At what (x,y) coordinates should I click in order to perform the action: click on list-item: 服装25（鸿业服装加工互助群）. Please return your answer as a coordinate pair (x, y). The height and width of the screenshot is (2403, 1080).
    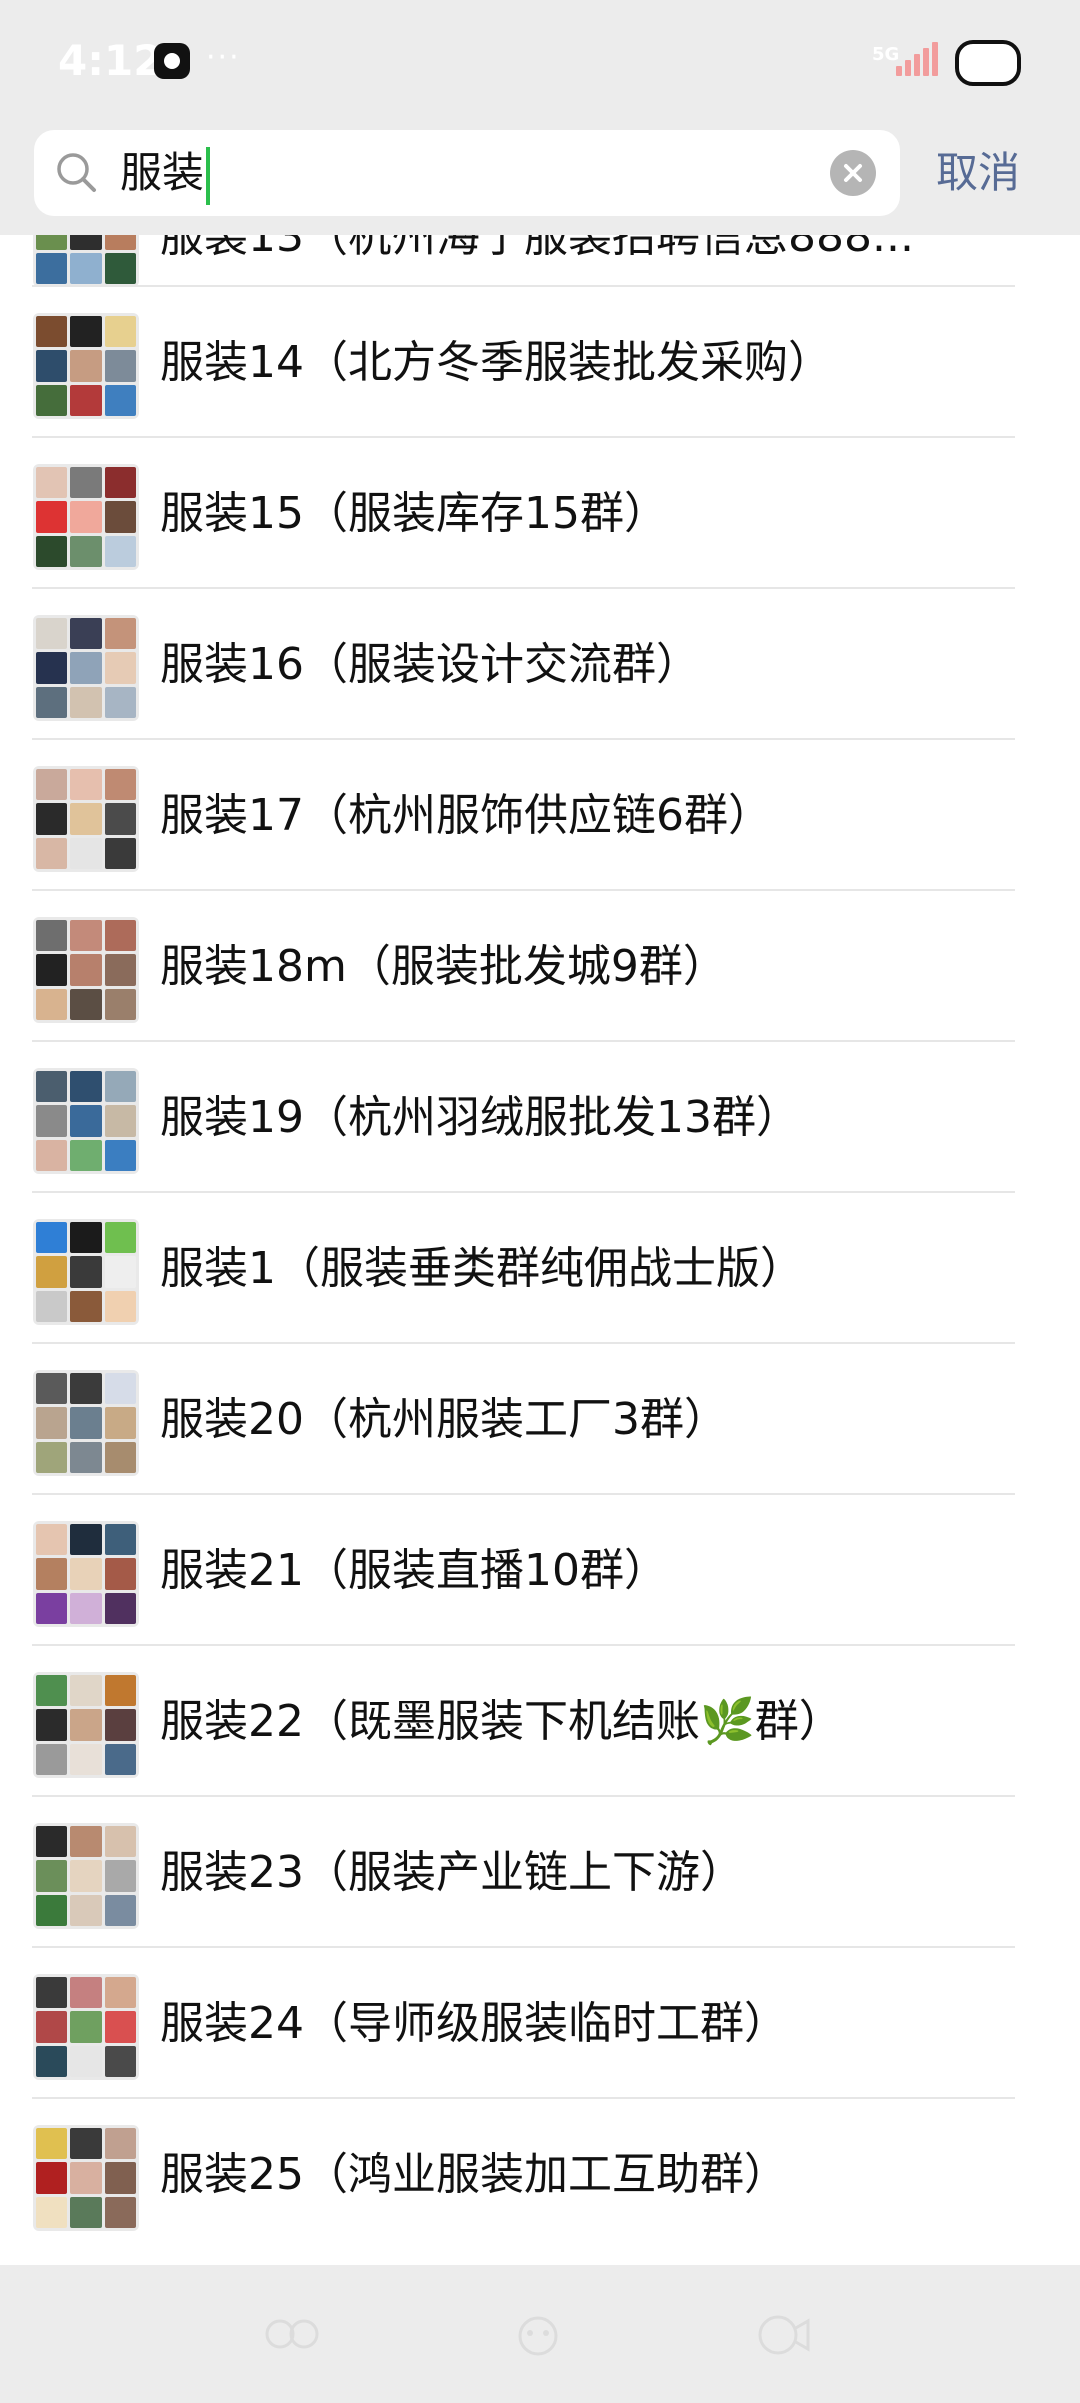
    Looking at the image, I should click on (540, 2174).